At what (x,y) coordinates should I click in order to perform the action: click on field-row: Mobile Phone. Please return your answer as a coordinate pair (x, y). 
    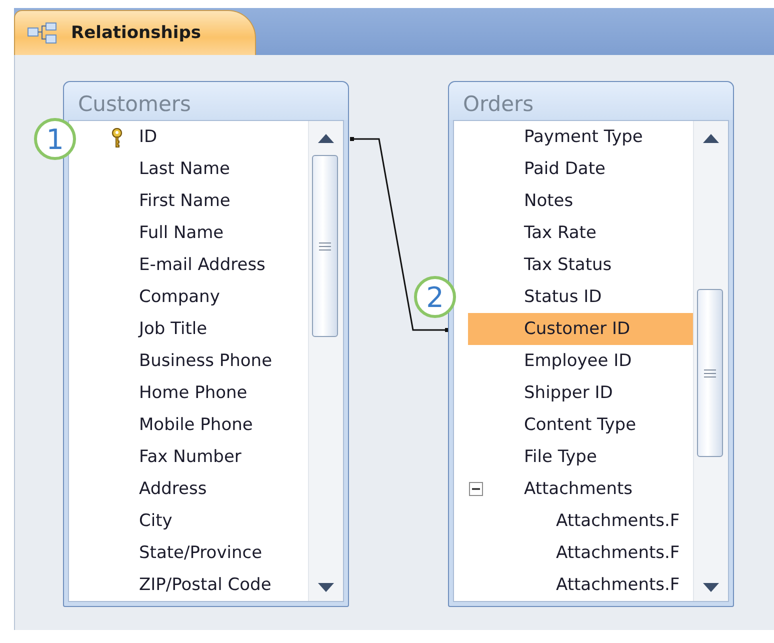
    Looking at the image, I should click on (195, 425).